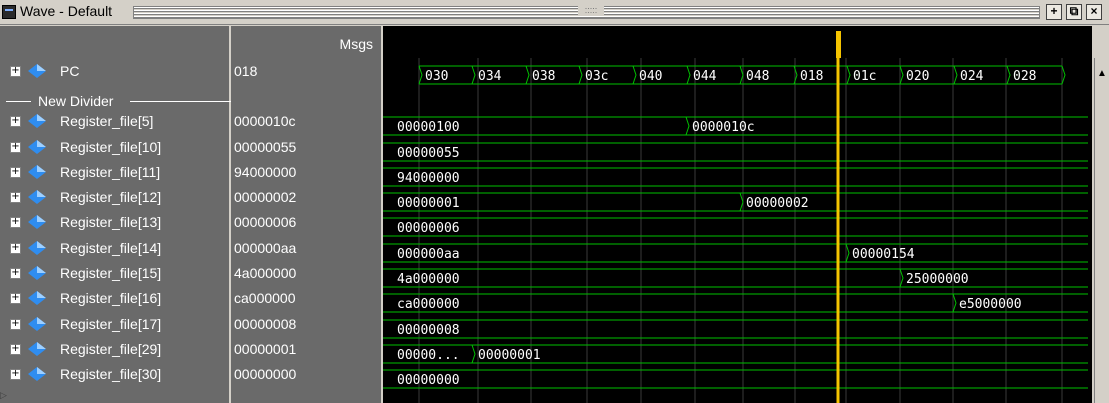  What do you see at coordinates (265, 172) in the screenshot?
I see `signal-value: 94000000` at bounding box center [265, 172].